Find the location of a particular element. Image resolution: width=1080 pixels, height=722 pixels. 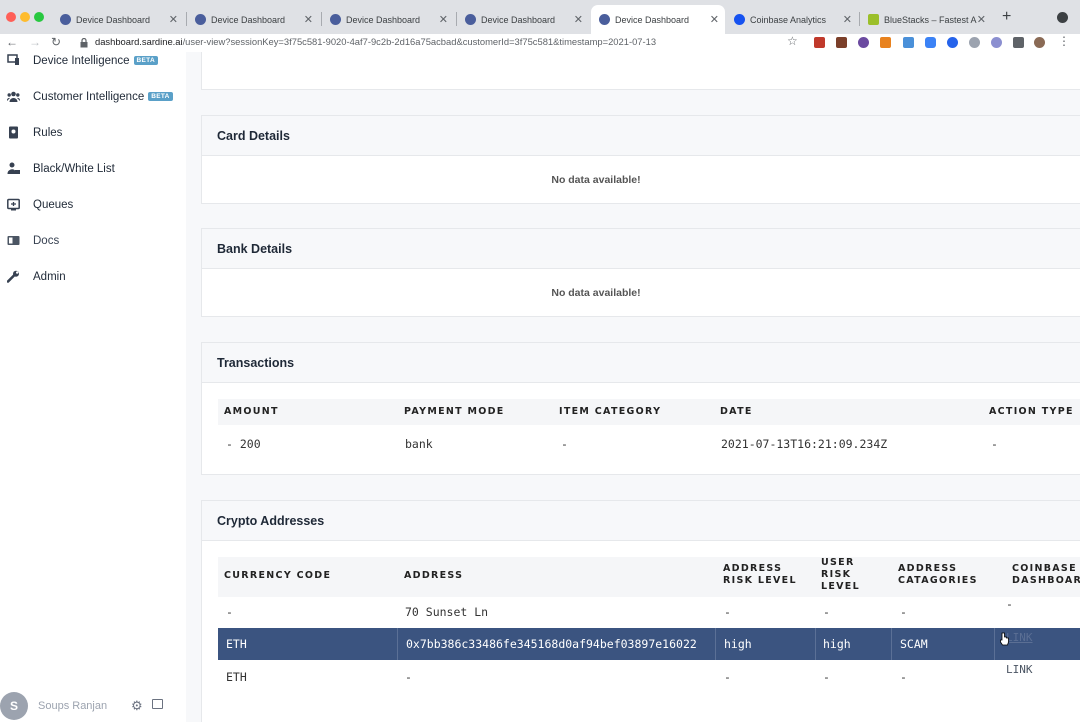

beta-badge: BETA is located at coordinates (160, 96).